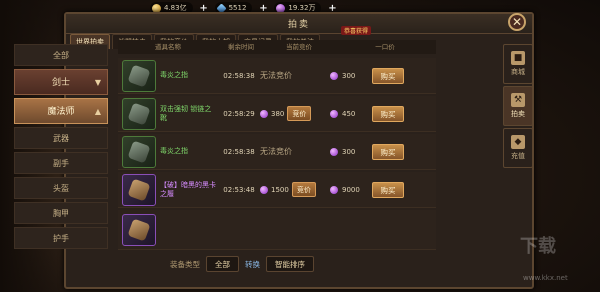 The height and width of the screenshot is (292, 600). I want to click on remaining-time: 02:58:29, so click(239, 113).